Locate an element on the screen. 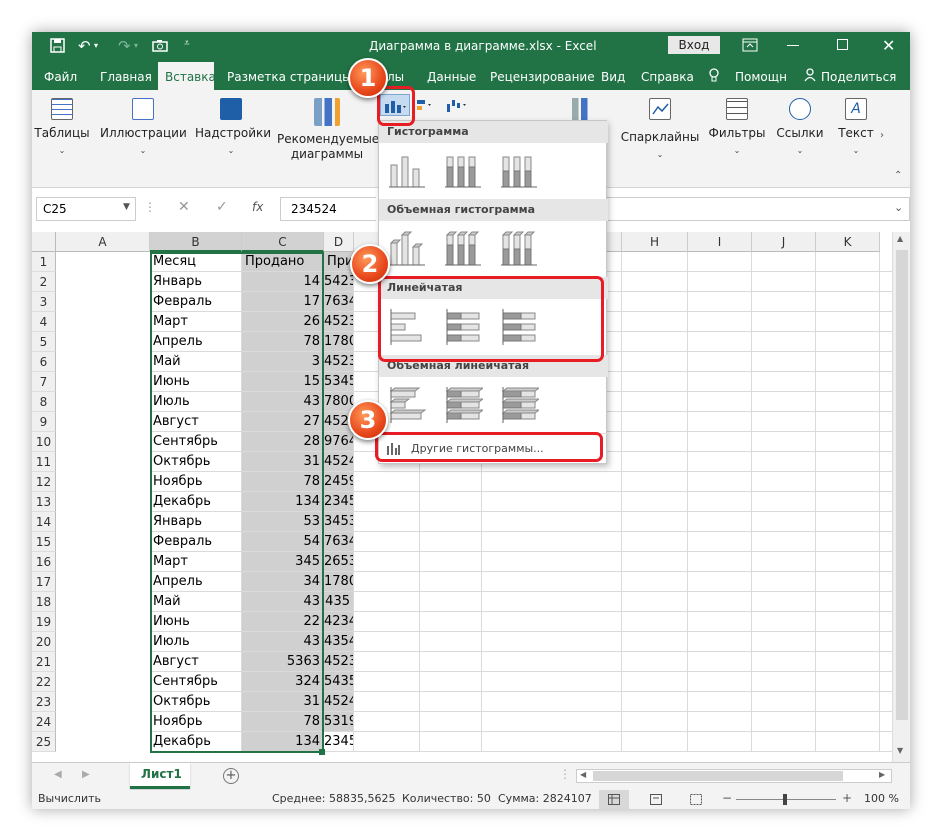 Image resolution: width=942 pixels, height=839 pixels. menu-formulas: лы is located at coordinates (395, 77).